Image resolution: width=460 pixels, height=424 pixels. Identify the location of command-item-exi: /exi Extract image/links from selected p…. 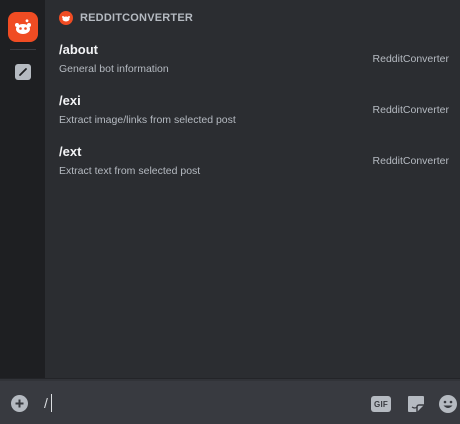
(252, 112).